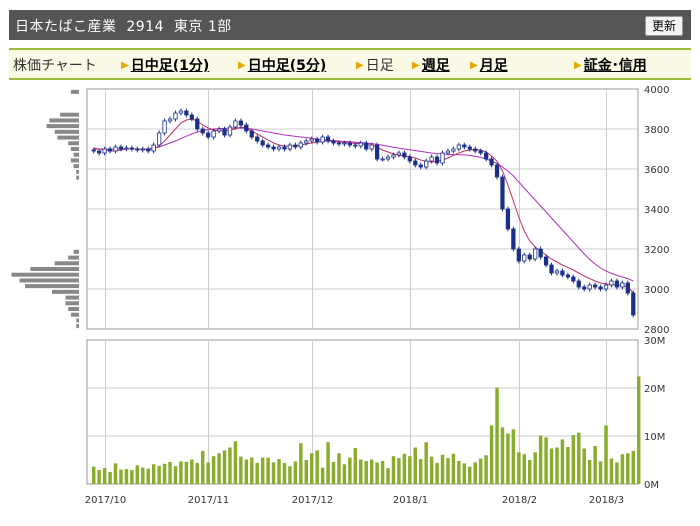  What do you see at coordinates (654, 389) in the screenshot?
I see `volume-tick-label: 20M` at bounding box center [654, 389].